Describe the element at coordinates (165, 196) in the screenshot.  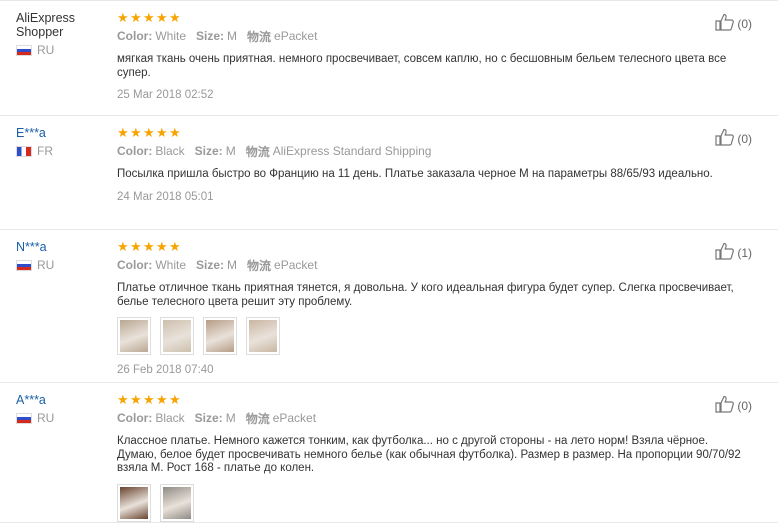
I see `review-date: 24 Mar 2018 05:01` at that location.